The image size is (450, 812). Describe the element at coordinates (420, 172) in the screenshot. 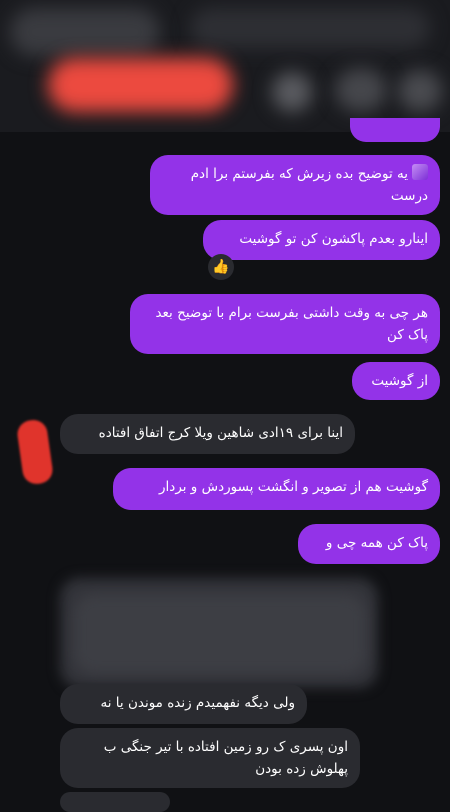

I see `sticker-icon` at that location.